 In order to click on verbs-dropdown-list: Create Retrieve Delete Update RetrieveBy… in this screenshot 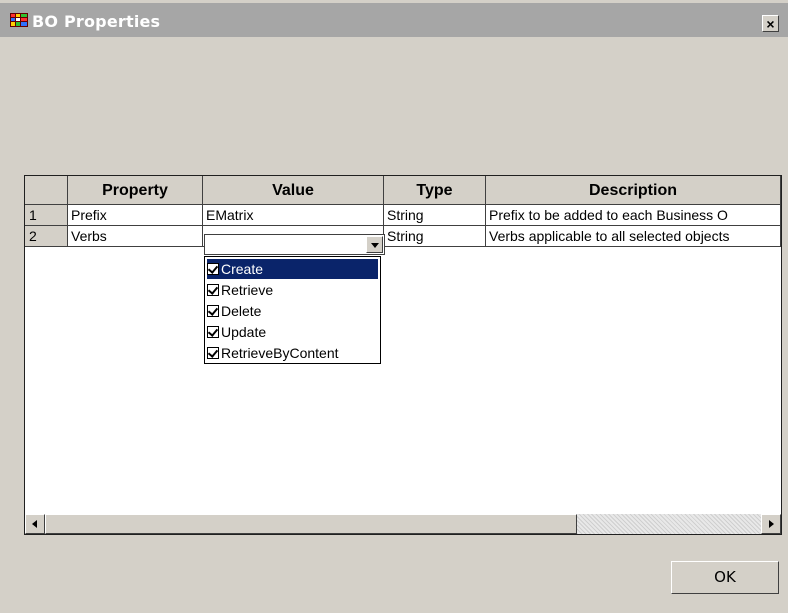, I will do `click(292, 310)`.